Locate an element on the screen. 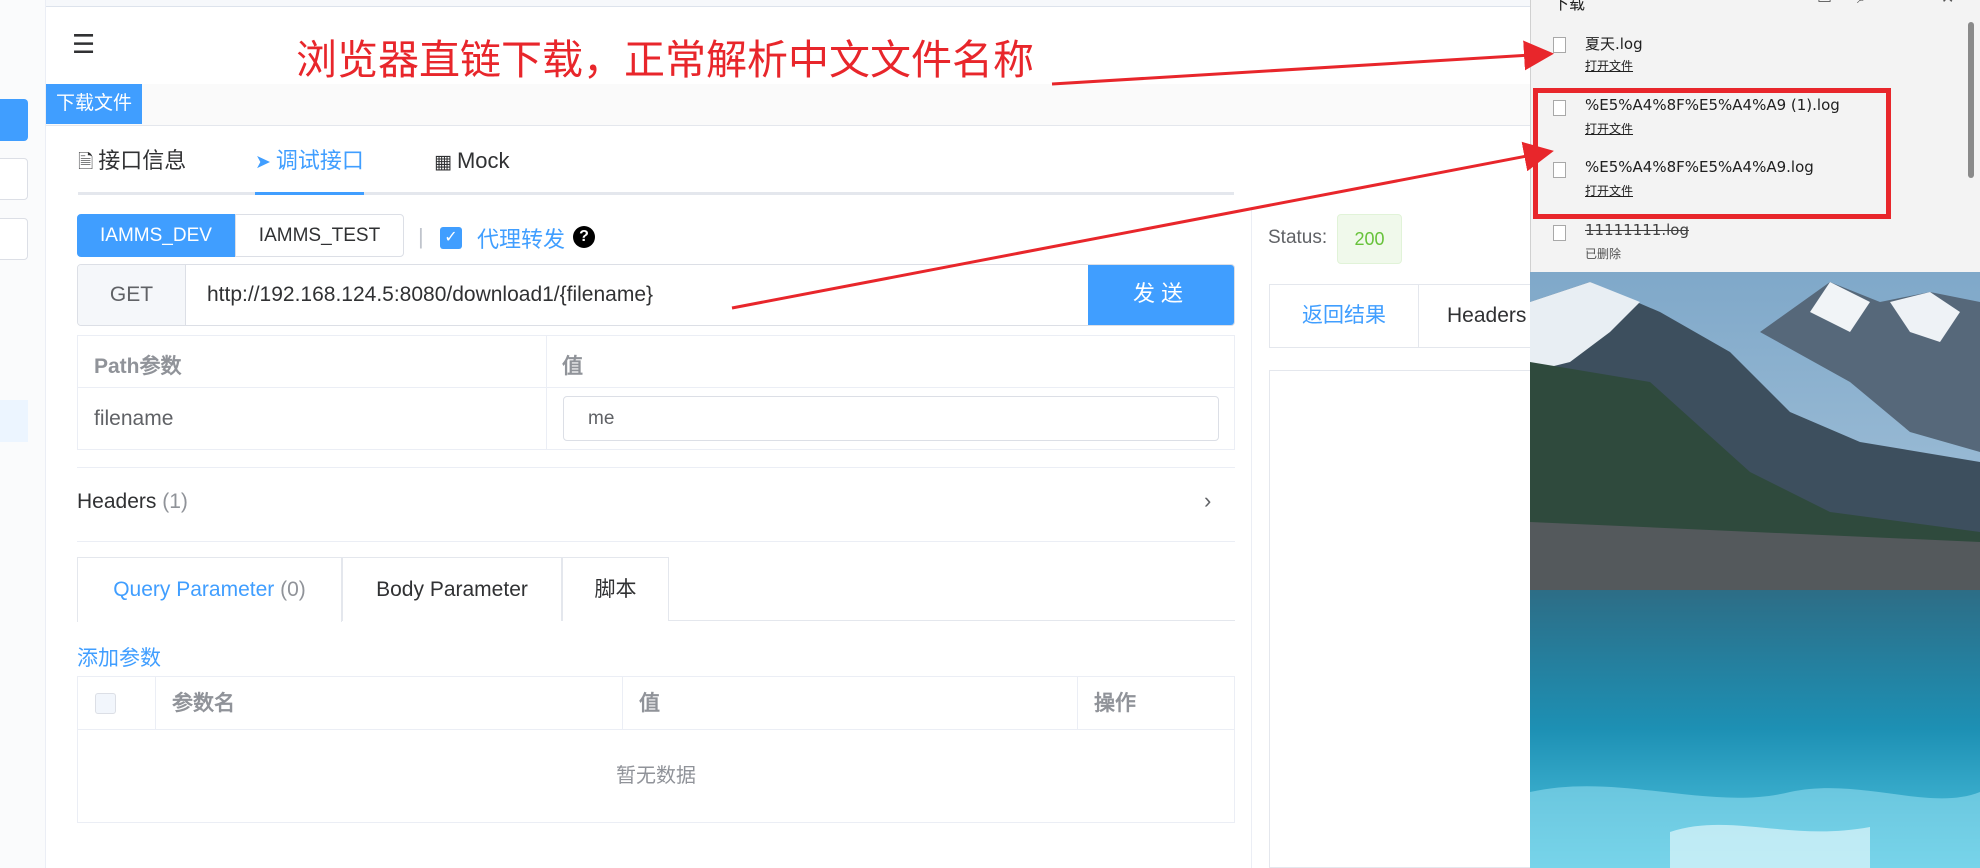 This screenshot has width=1980, height=868. col-path-param: Path参数 is located at coordinates (138, 366).